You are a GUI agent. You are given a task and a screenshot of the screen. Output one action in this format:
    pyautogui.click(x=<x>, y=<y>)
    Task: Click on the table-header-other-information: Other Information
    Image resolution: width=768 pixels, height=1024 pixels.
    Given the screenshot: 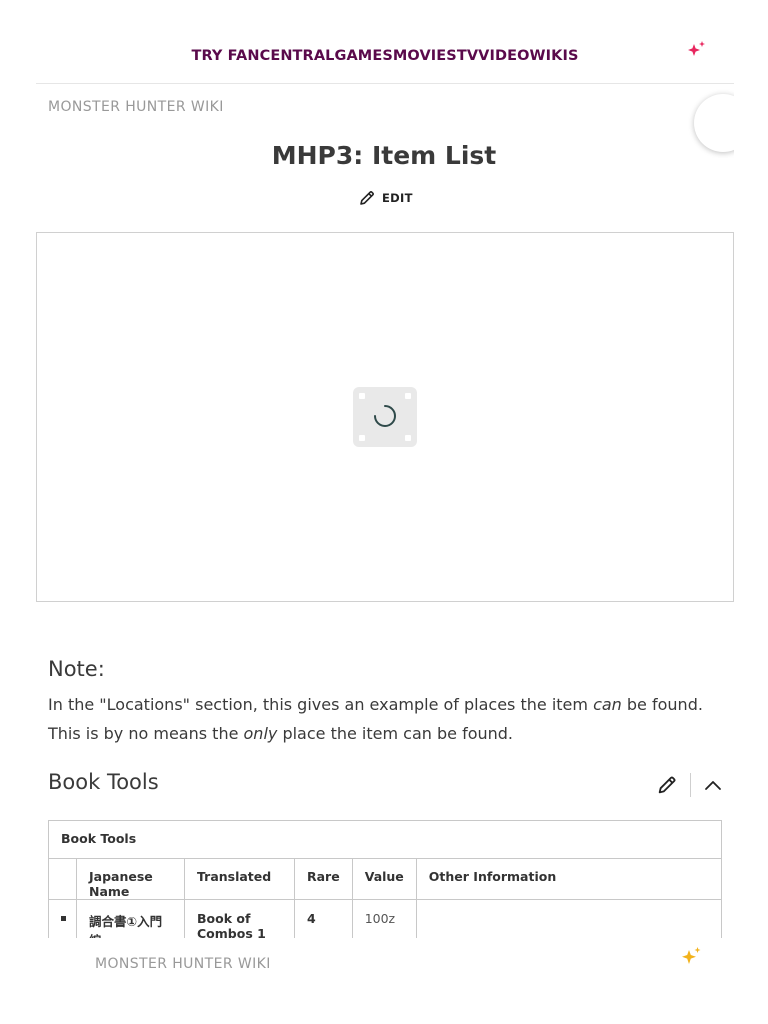 What is the action you would take?
    pyautogui.click(x=568, y=879)
    